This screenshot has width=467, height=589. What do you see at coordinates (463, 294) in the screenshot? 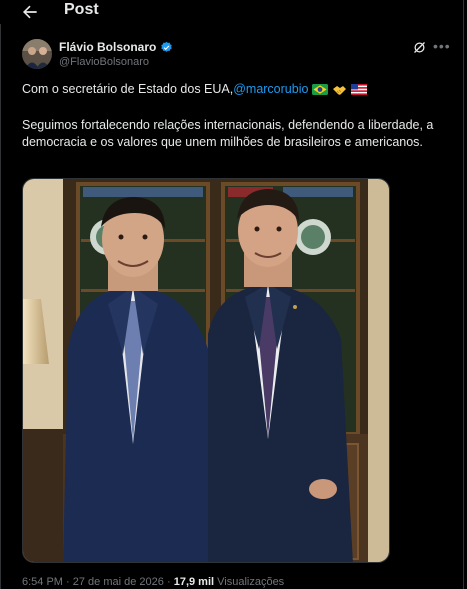
I see `column-divider-right` at bounding box center [463, 294].